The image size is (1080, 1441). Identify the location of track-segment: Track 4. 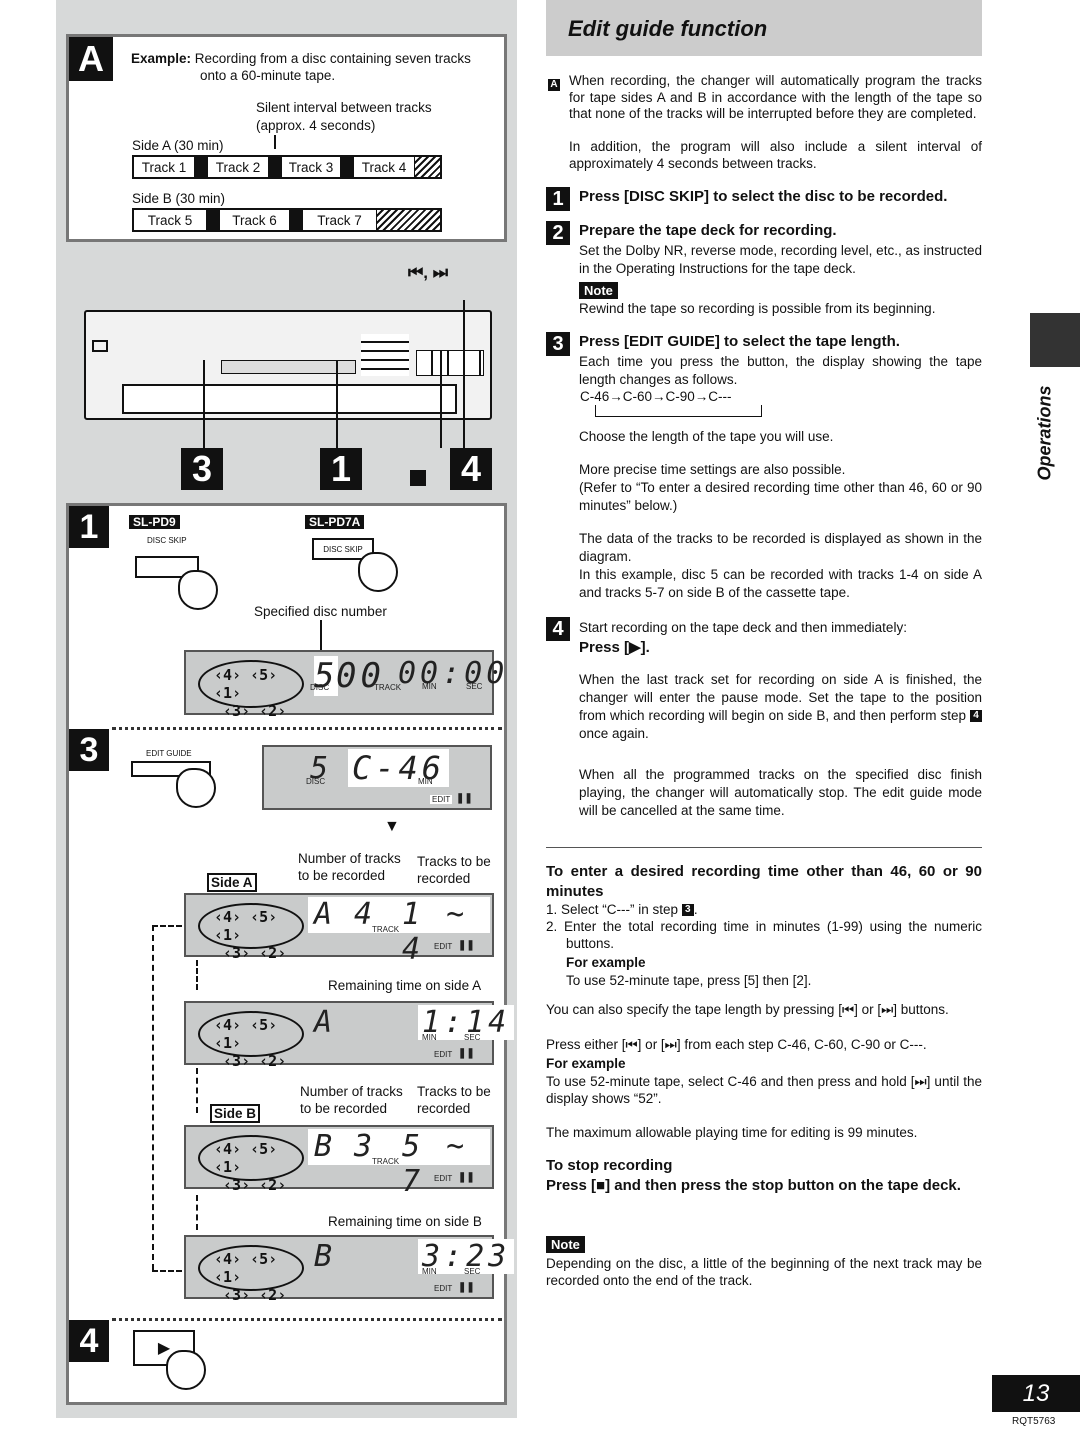
(384, 167).